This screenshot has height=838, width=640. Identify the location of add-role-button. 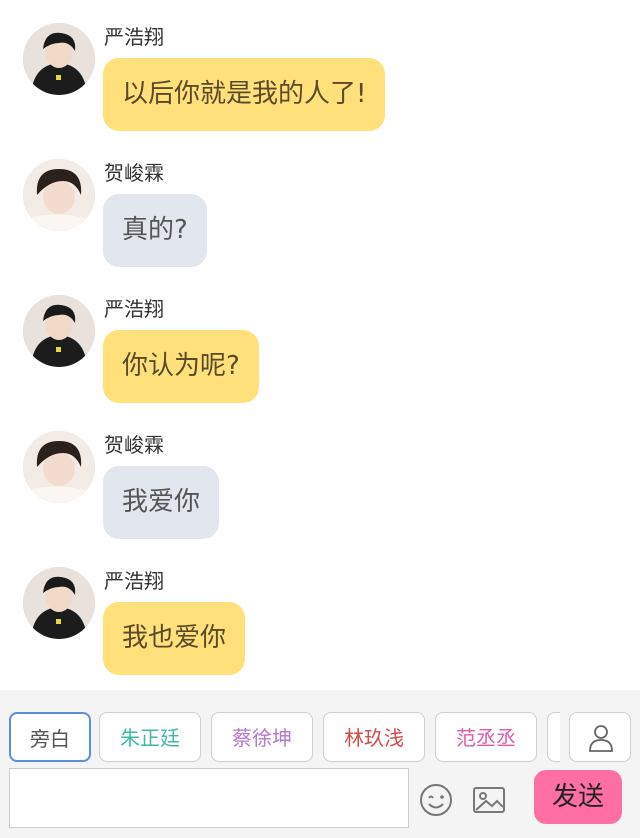
(600, 737).